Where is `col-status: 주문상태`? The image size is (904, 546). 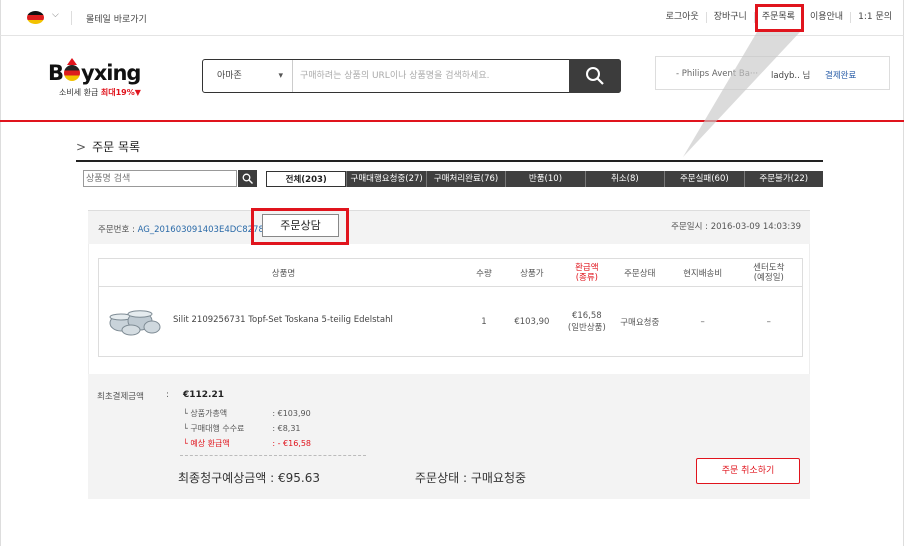
col-status: 주문상태 is located at coordinates (640, 273).